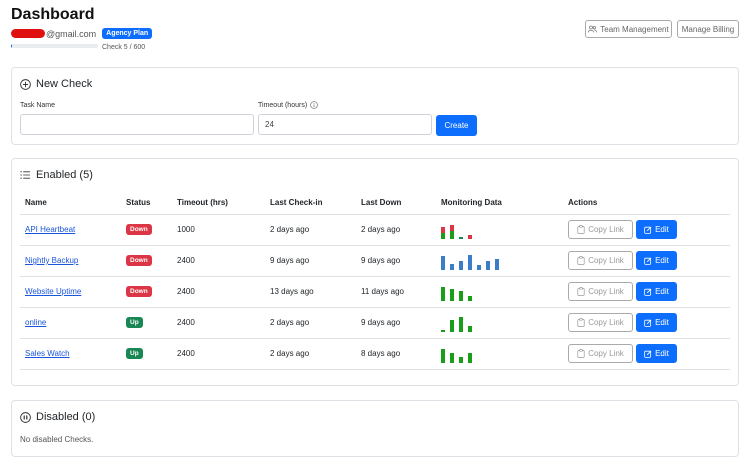 This screenshot has height=467, width=750. Describe the element at coordinates (53, 291) in the screenshot. I see `check-name-link: Website Uptime` at that location.